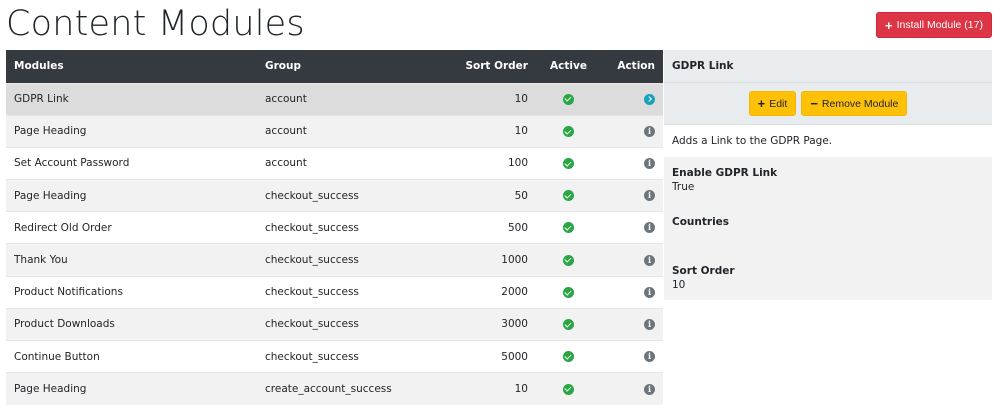  I want to click on header-modules: Modules, so click(131, 66).